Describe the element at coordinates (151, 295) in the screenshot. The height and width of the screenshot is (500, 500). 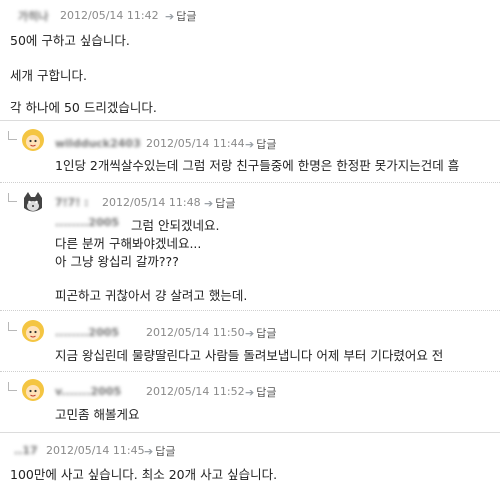
I see `comment-line: 피곤하고 귀찮아서 걍 살려고 했는데.` at that location.